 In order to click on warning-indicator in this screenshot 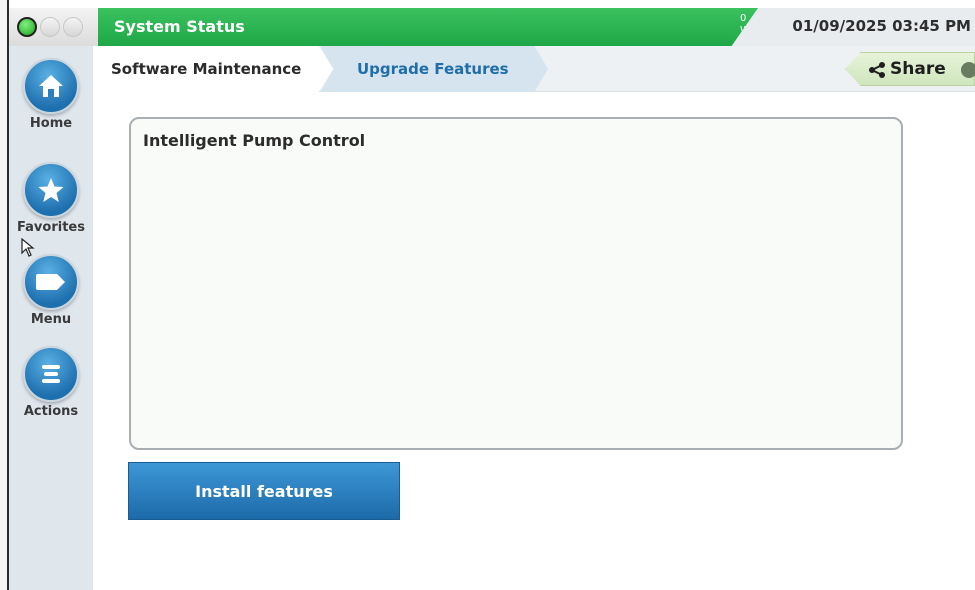, I will do `click(50, 27)`.